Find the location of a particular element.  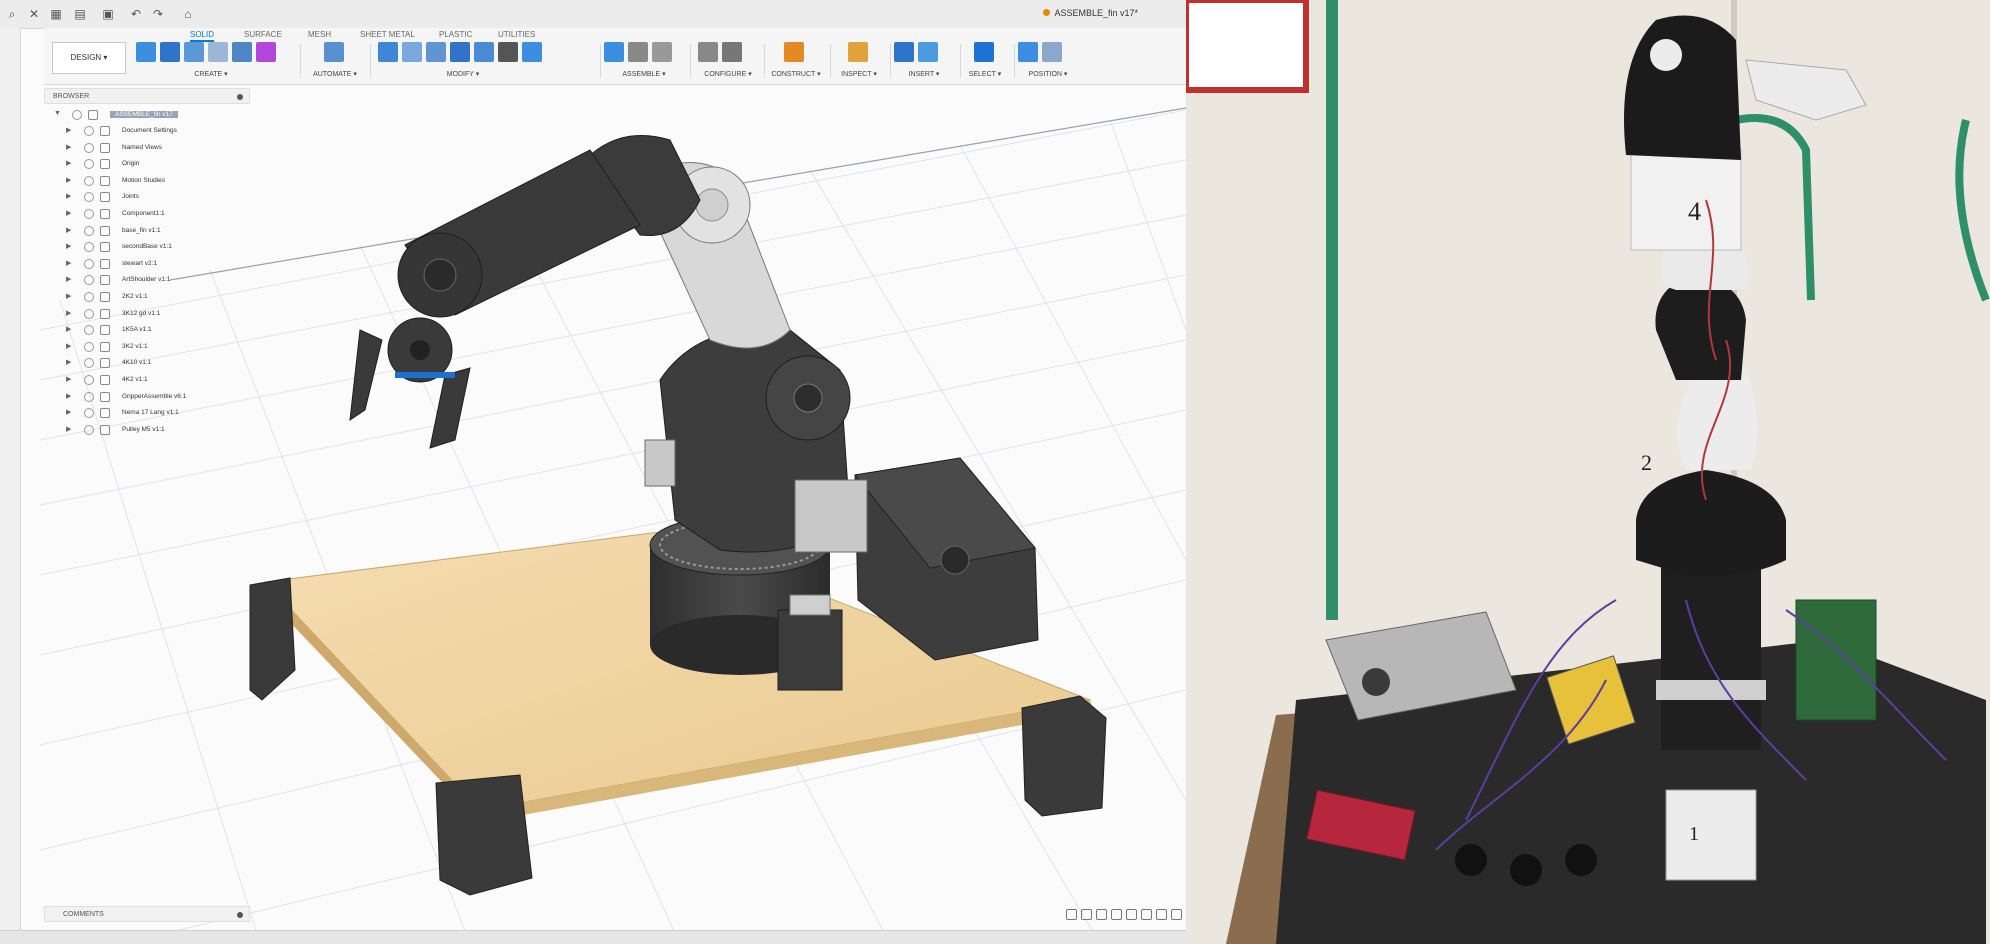

workspace-mode-button: DESIGN ▾ is located at coordinates (89, 58).